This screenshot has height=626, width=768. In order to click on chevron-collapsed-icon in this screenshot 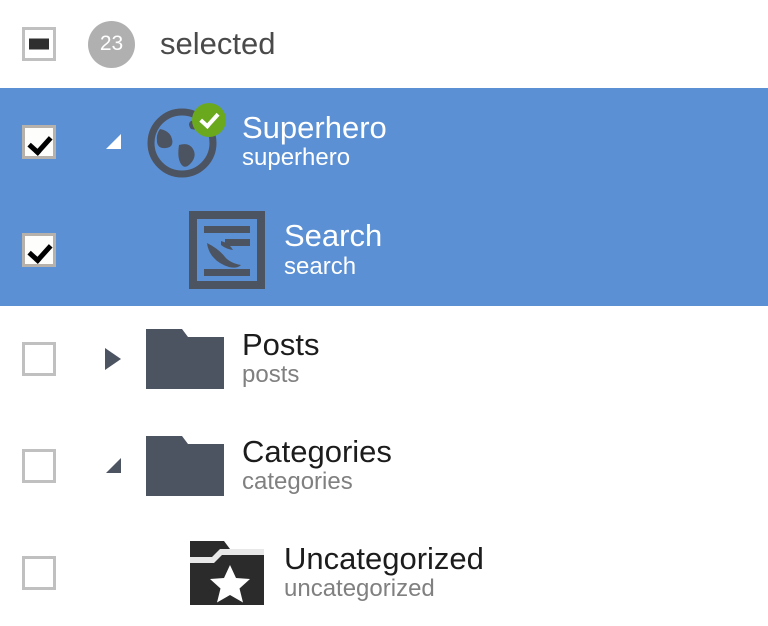, I will do `click(113, 358)`.